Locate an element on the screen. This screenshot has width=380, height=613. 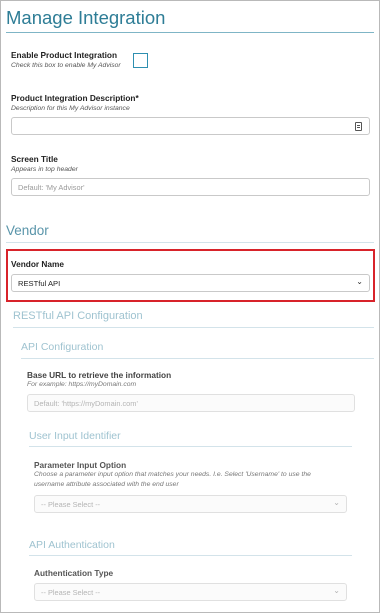
description-input is located at coordinates (190, 126).